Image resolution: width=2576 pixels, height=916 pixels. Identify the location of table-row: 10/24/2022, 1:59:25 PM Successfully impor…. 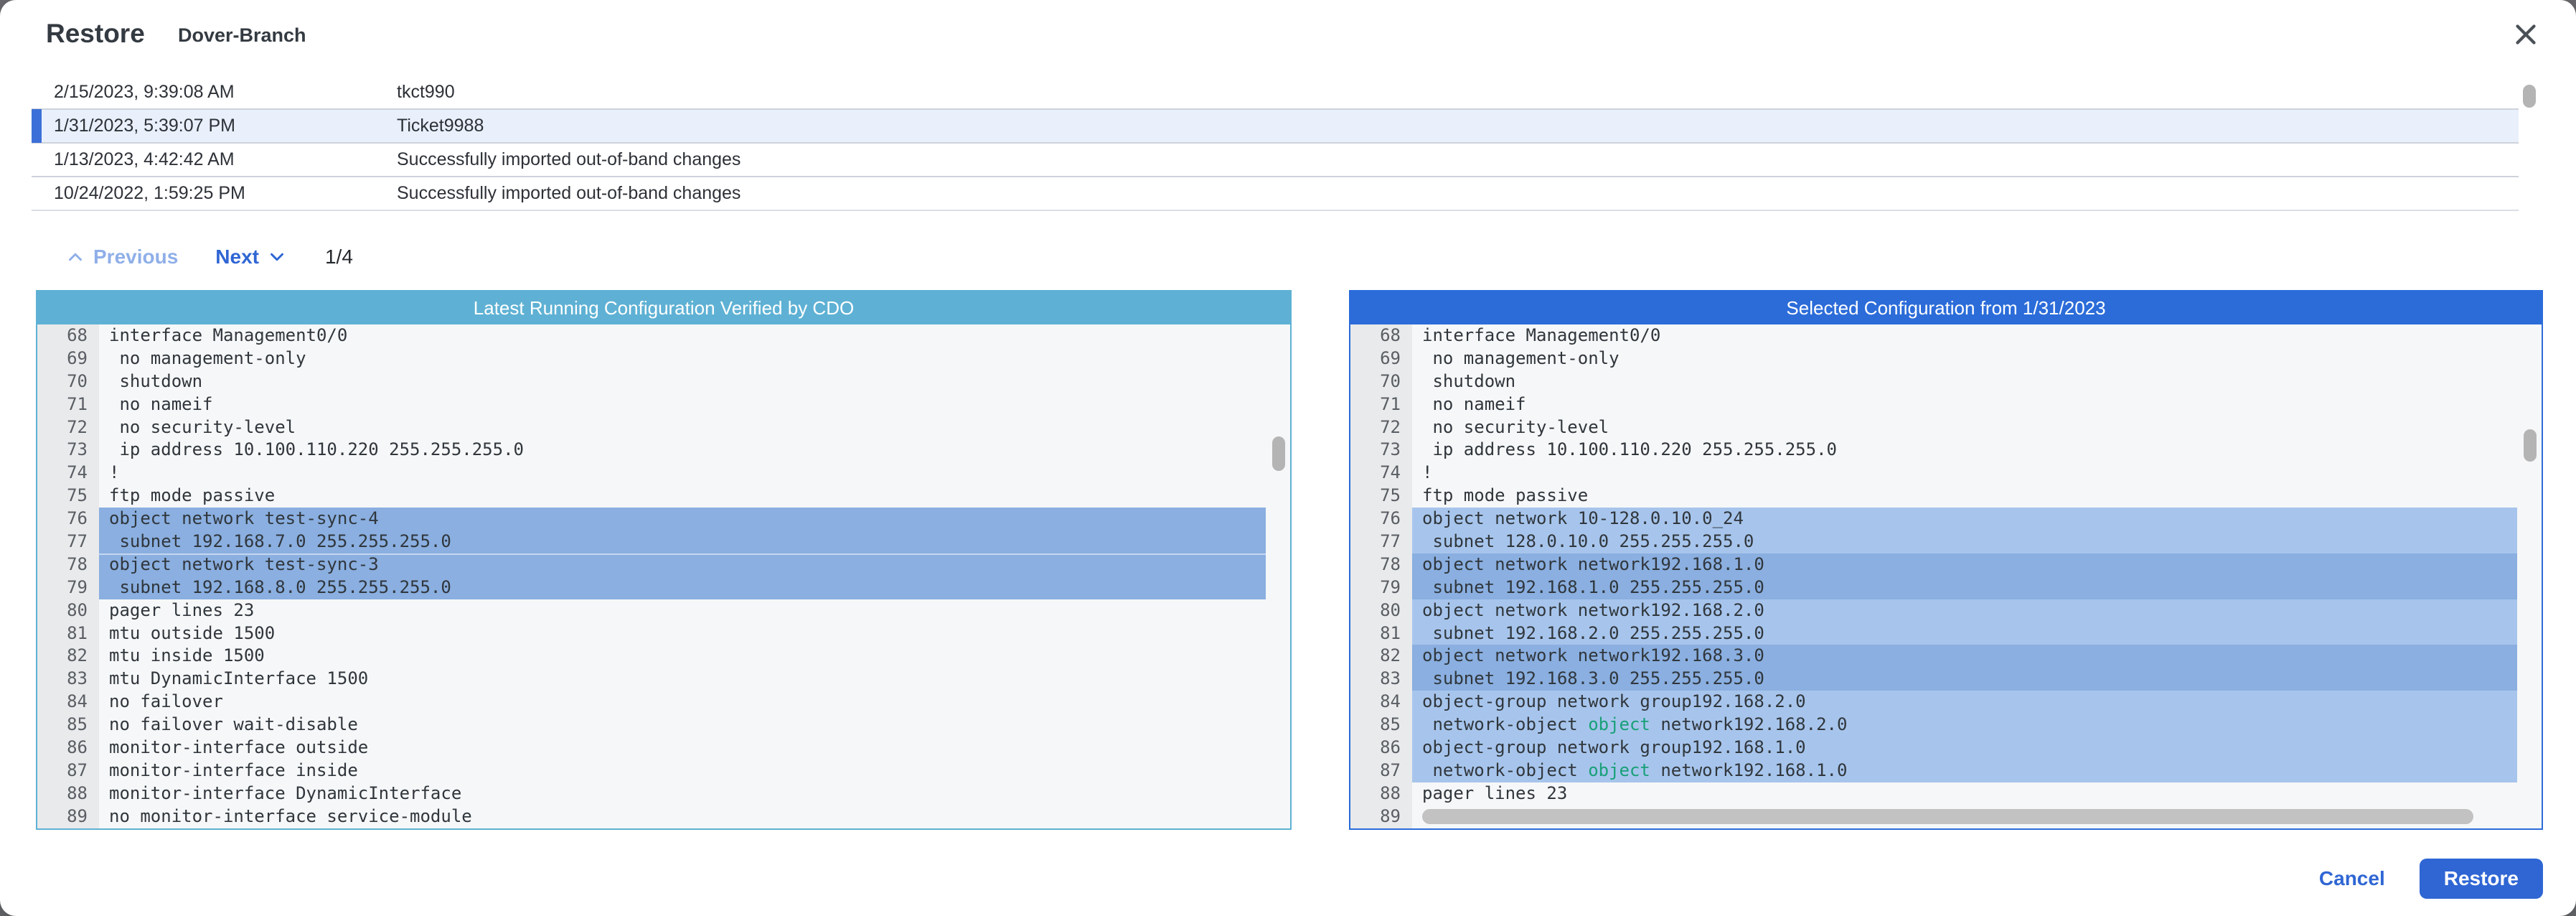
(1275, 194).